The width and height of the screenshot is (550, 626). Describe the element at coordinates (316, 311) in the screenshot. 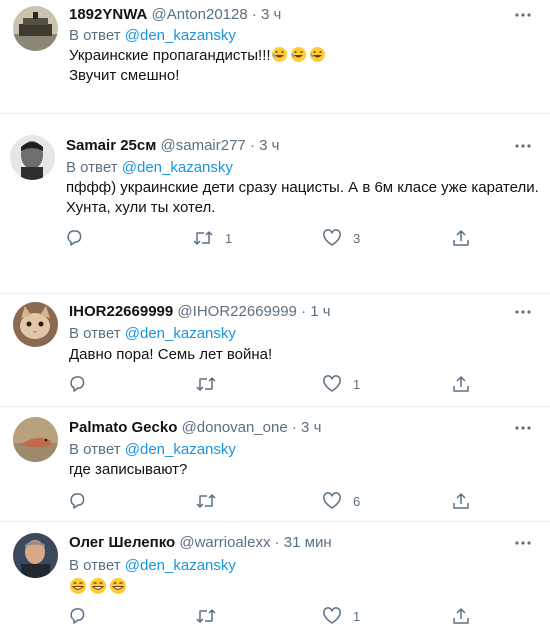

I see `timestamp: · 1 ч` at that location.